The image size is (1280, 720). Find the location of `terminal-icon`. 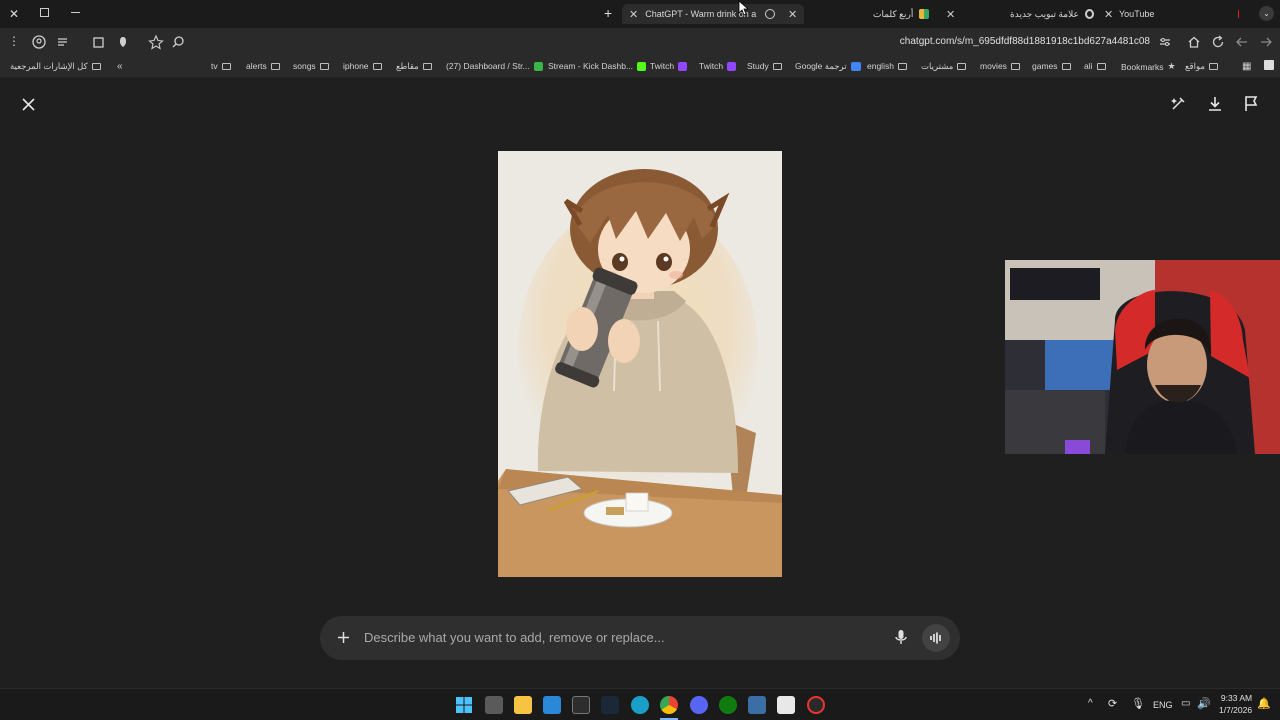

terminal-icon is located at coordinates (581, 705).